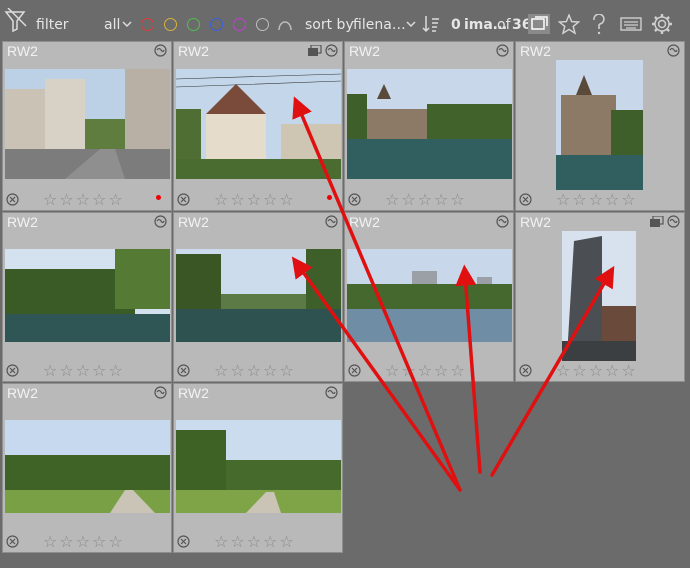 Image resolution: width=690 pixels, height=568 pixels. What do you see at coordinates (170, 24) in the screenshot?
I see `color-label-yellow` at bounding box center [170, 24].